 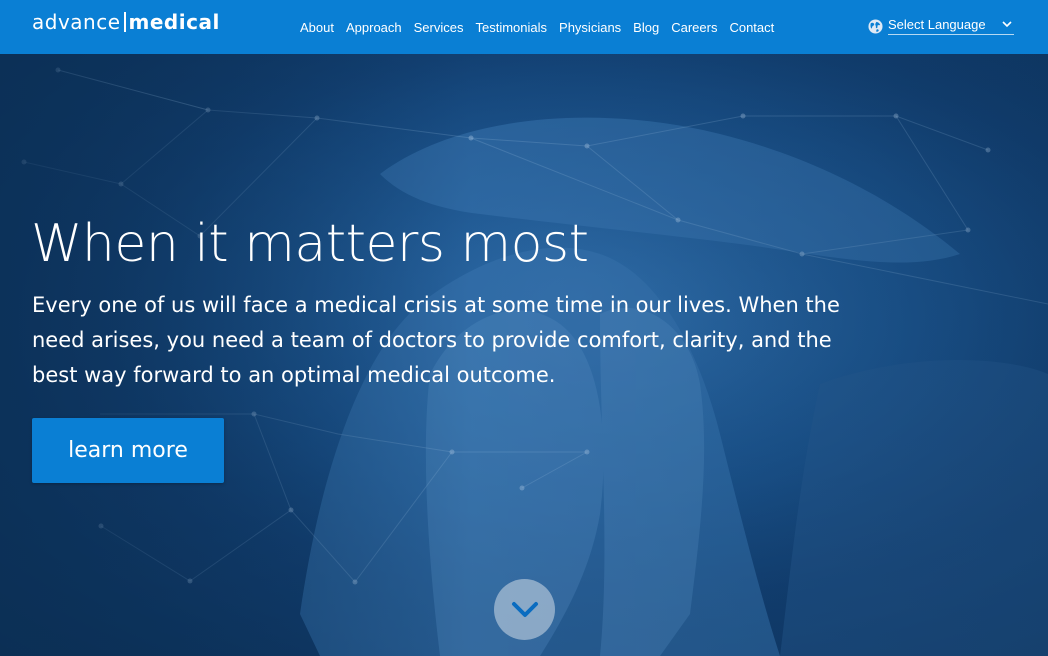 What do you see at coordinates (310, 244) in the screenshot?
I see `hero-title: When it matters most` at bounding box center [310, 244].